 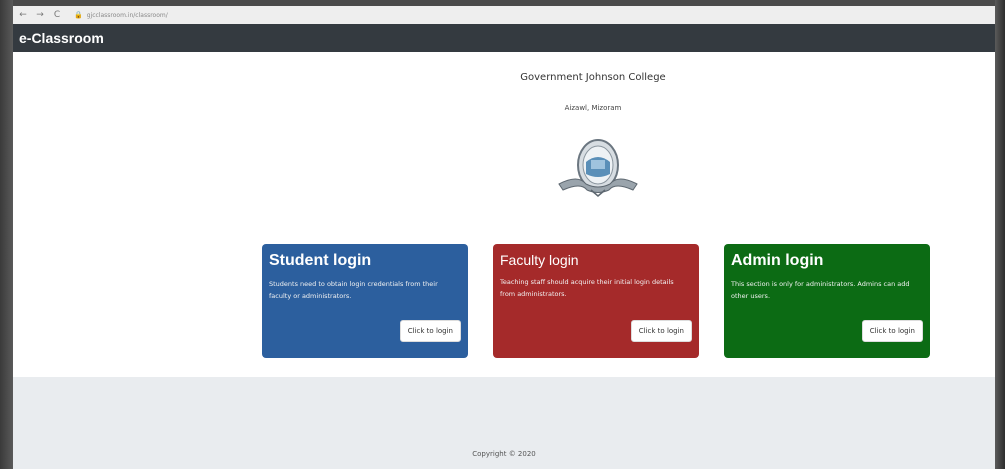 What do you see at coordinates (777, 260) in the screenshot?
I see `card-title: Admin login` at bounding box center [777, 260].